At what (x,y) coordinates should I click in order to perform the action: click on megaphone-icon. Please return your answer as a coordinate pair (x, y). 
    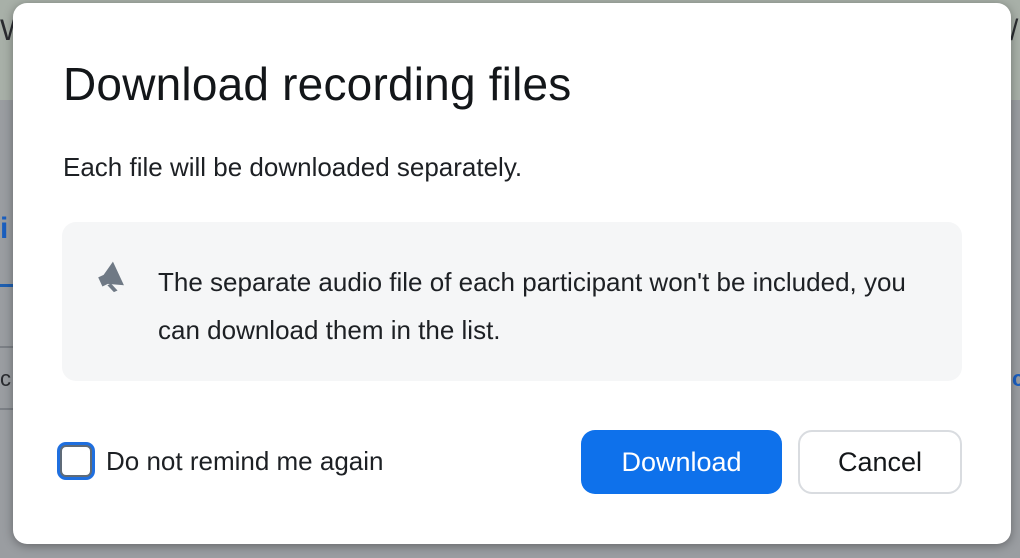
    Looking at the image, I should click on (111, 277).